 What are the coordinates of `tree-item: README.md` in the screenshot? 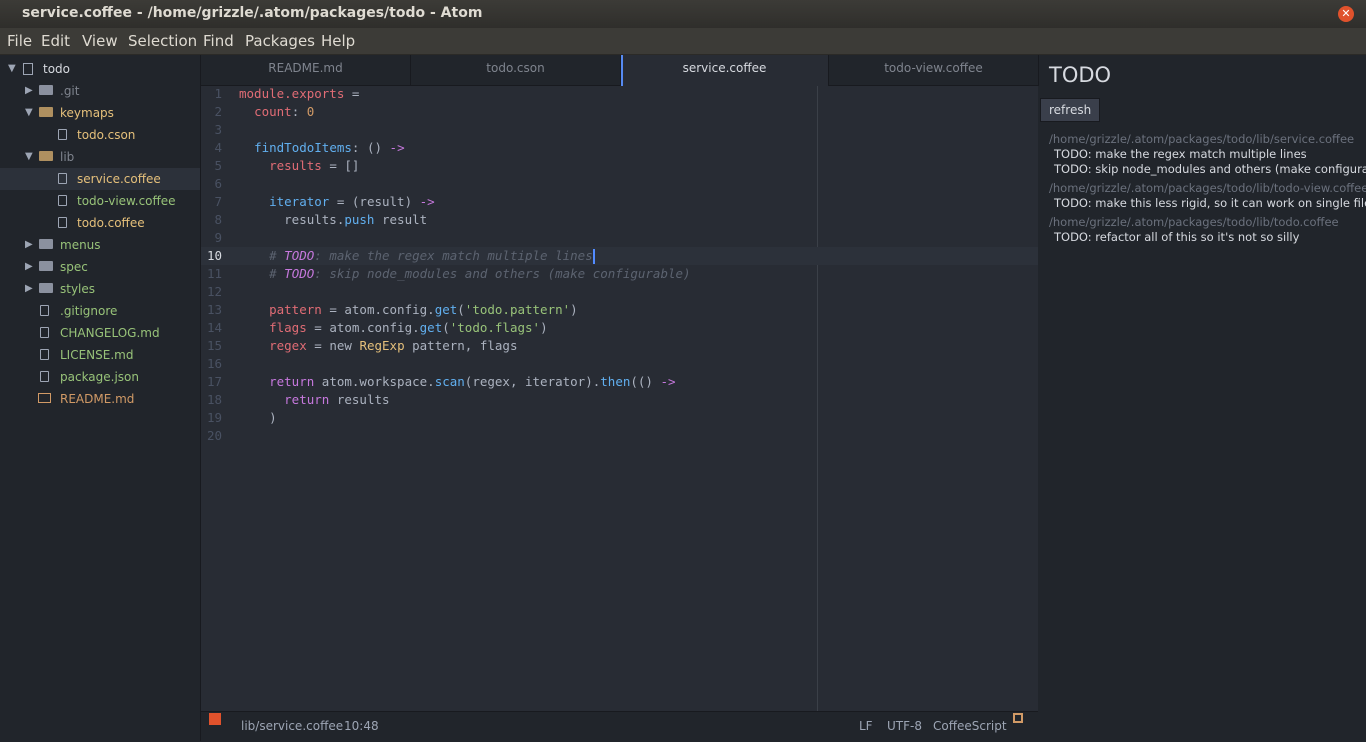 It's located at (100, 399).